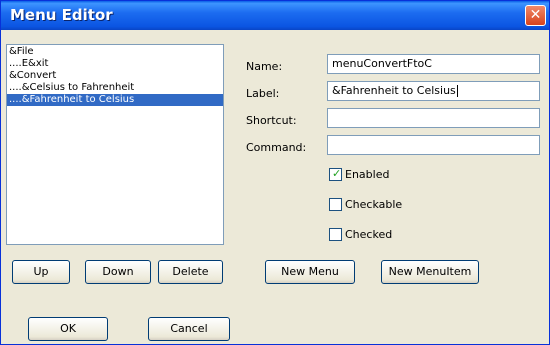  Describe the element at coordinates (367, 174) in the screenshot. I see `enabled-label: Enabled` at that location.